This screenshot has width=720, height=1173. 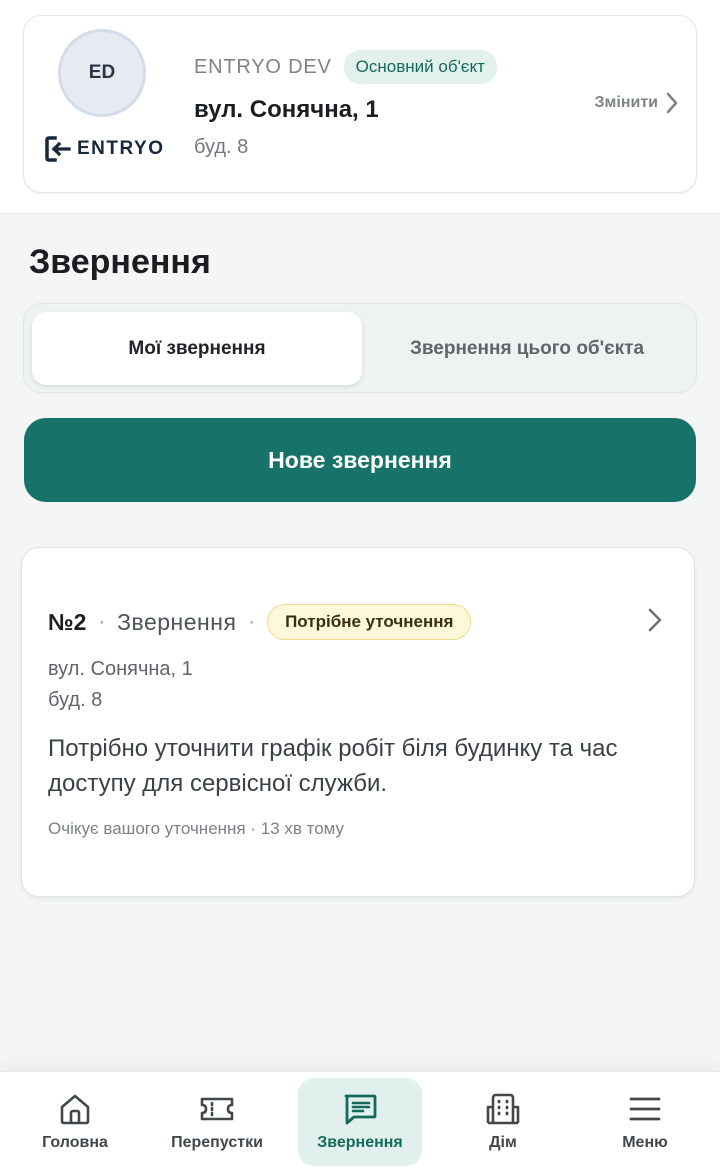 What do you see at coordinates (58, 149) in the screenshot?
I see `entryo-logo-icon` at bounding box center [58, 149].